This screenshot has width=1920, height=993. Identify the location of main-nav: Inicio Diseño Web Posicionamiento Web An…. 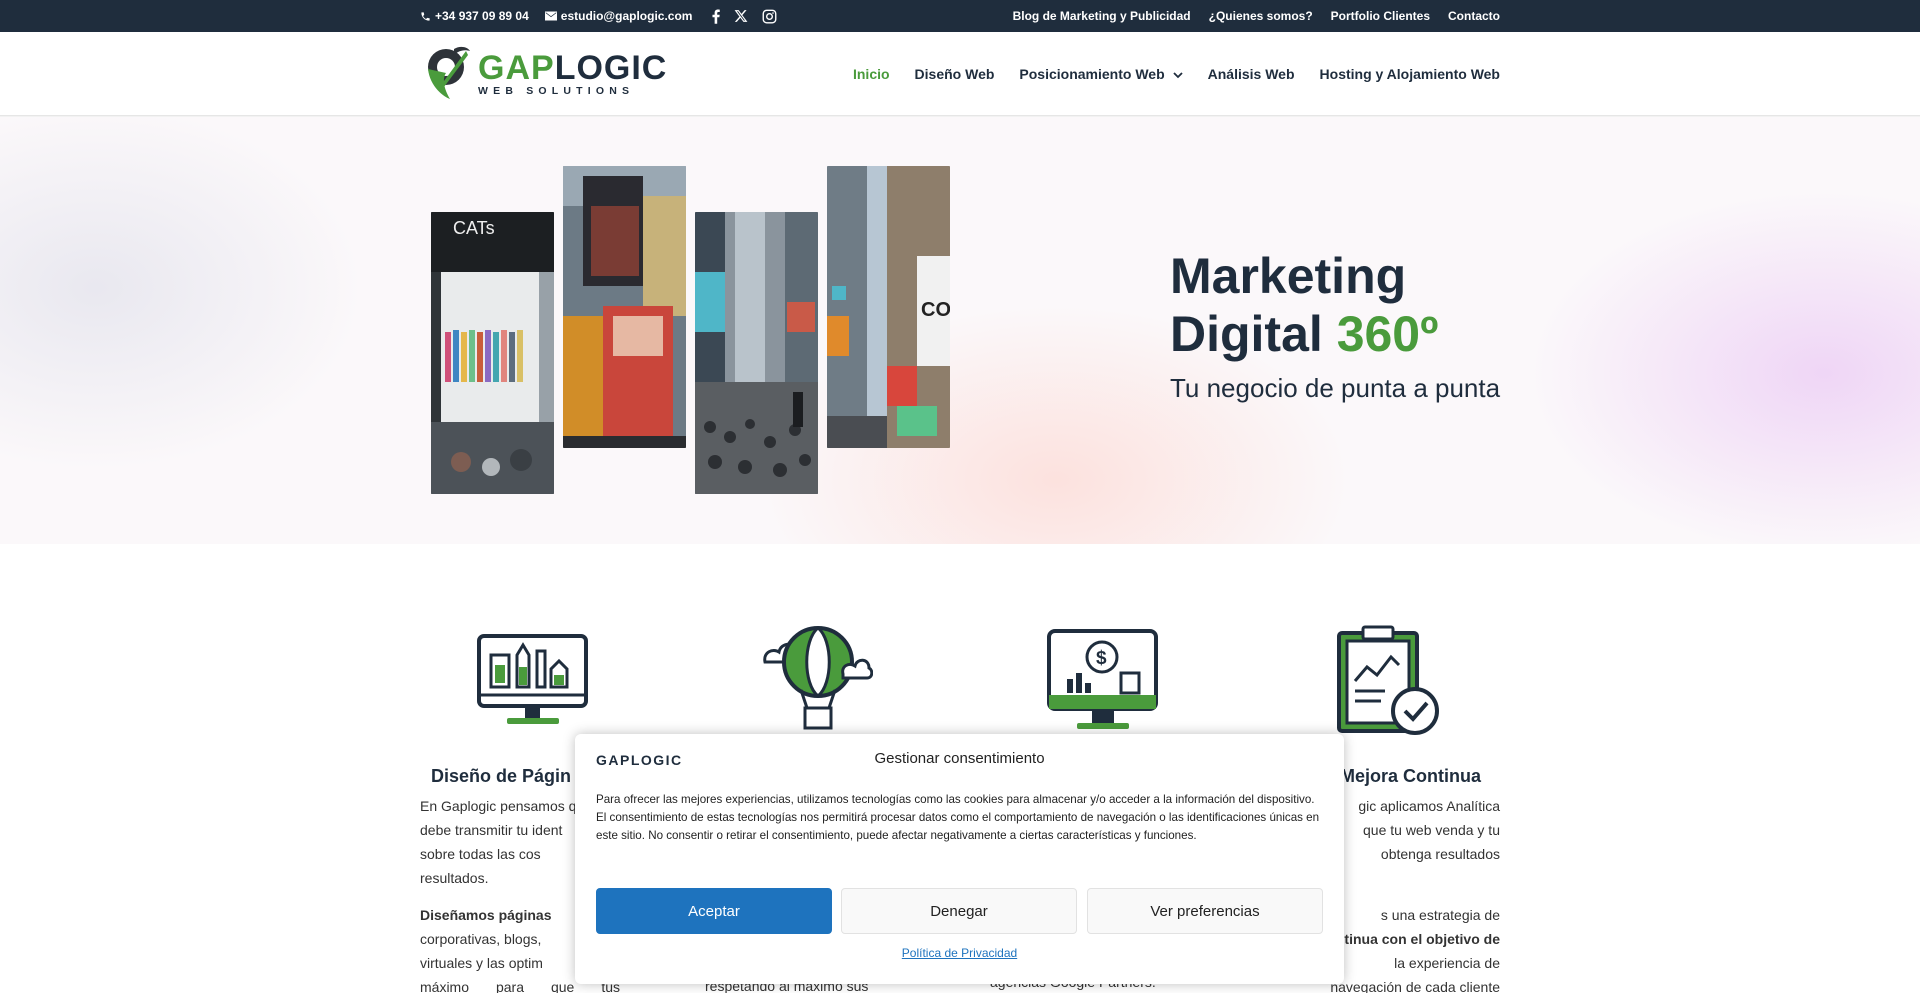
(1176, 74).